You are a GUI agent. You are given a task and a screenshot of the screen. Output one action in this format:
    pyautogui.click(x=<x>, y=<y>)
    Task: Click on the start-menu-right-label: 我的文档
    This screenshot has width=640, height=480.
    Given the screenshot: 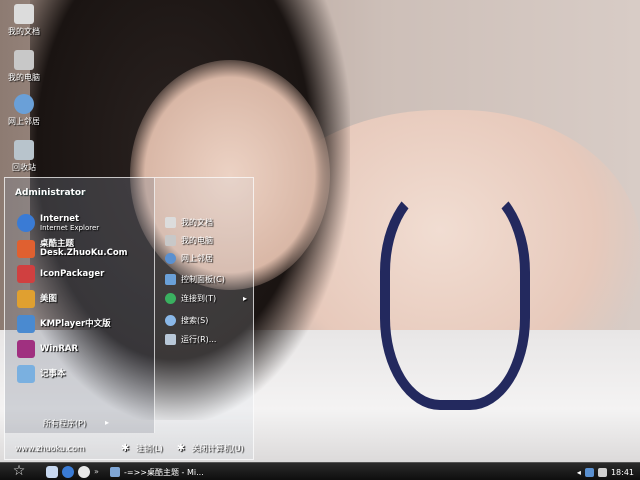 What is the action you would take?
    pyautogui.click(x=197, y=222)
    